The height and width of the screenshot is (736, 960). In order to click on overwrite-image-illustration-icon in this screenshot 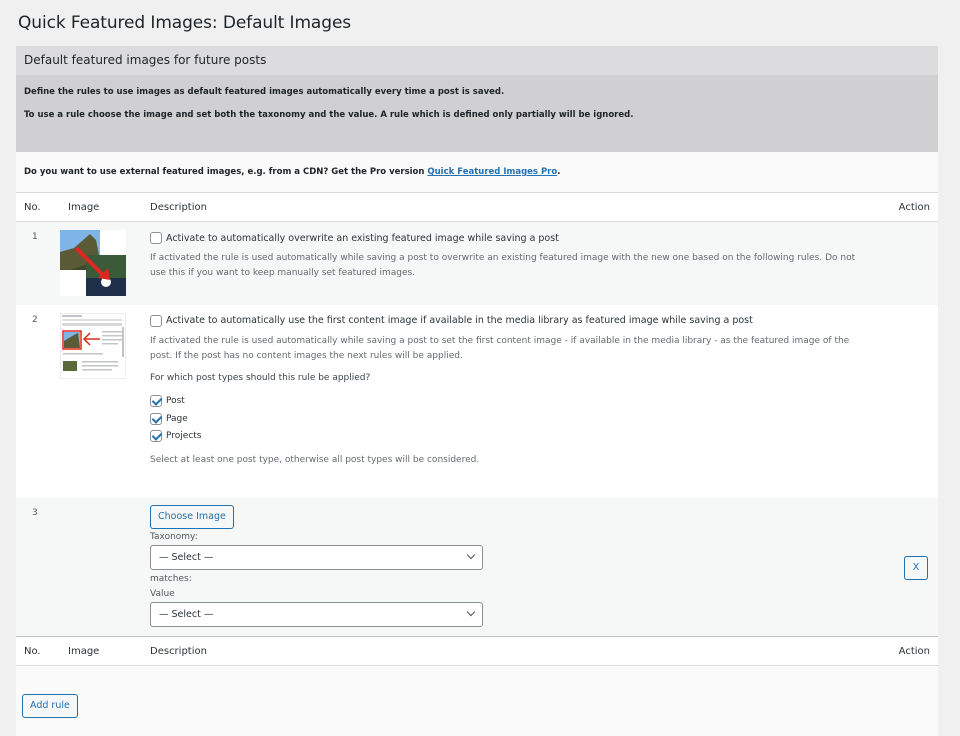, I will do `click(93, 263)`.